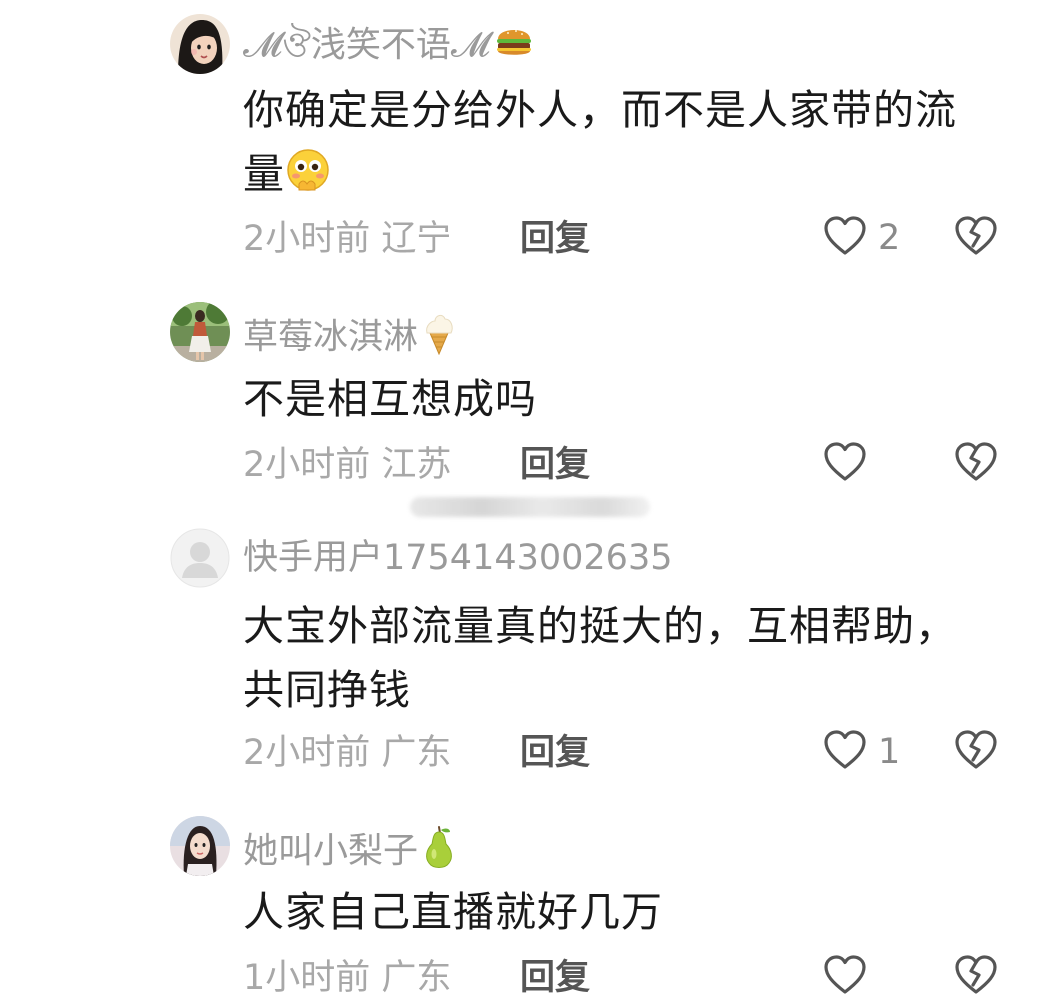 The image size is (1061, 1006). Describe the element at coordinates (453, 912) in the screenshot. I see `comment-body: 人家自己直播就好几万` at that location.